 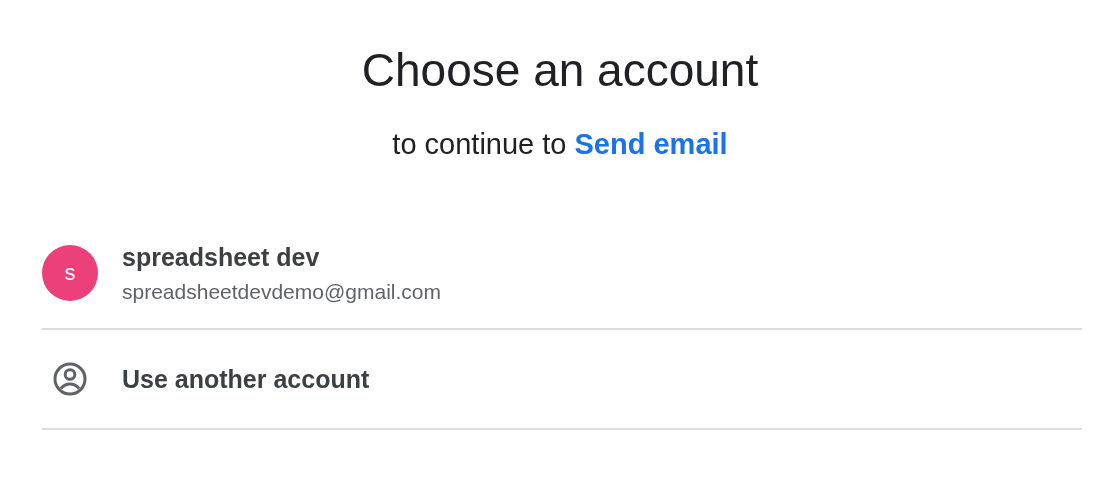 I want to click on page-title: Choose an account, so click(x=560, y=70).